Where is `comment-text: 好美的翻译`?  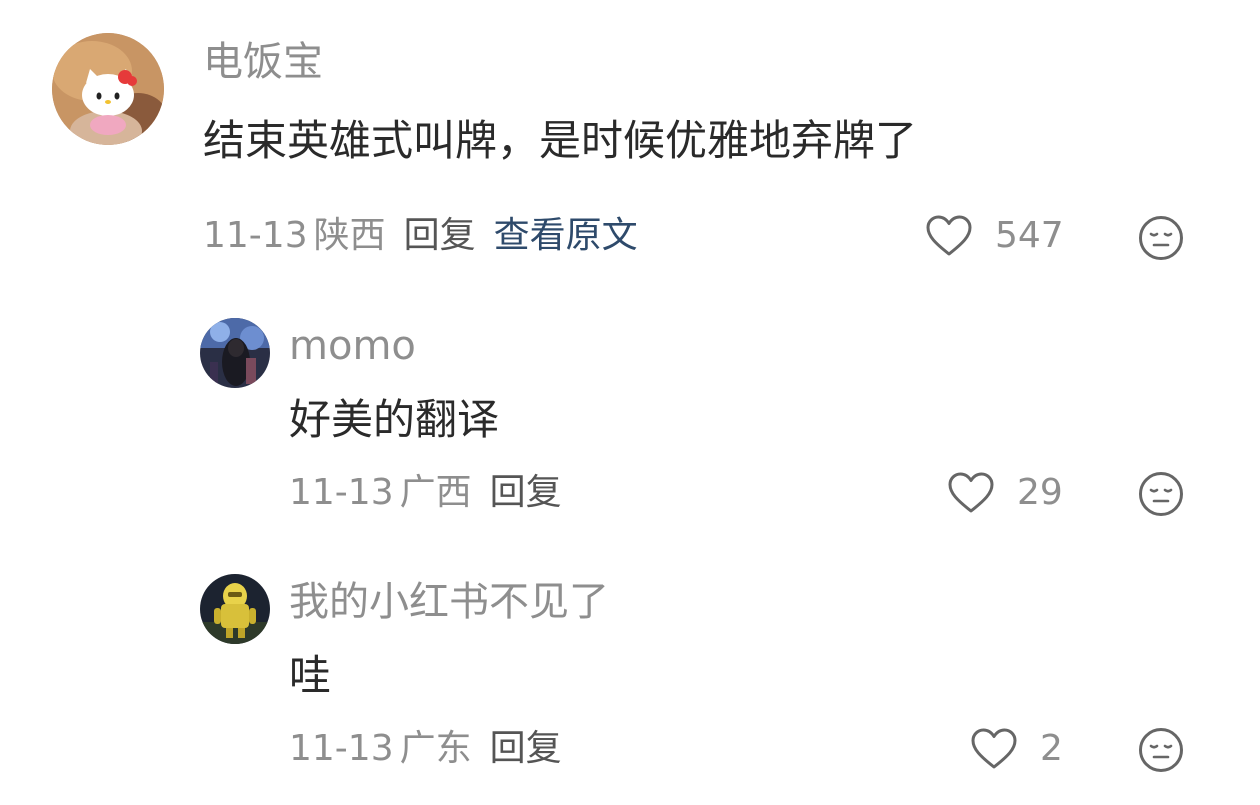
comment-text: 好美的翻译 is located at coordinates (394, 419).